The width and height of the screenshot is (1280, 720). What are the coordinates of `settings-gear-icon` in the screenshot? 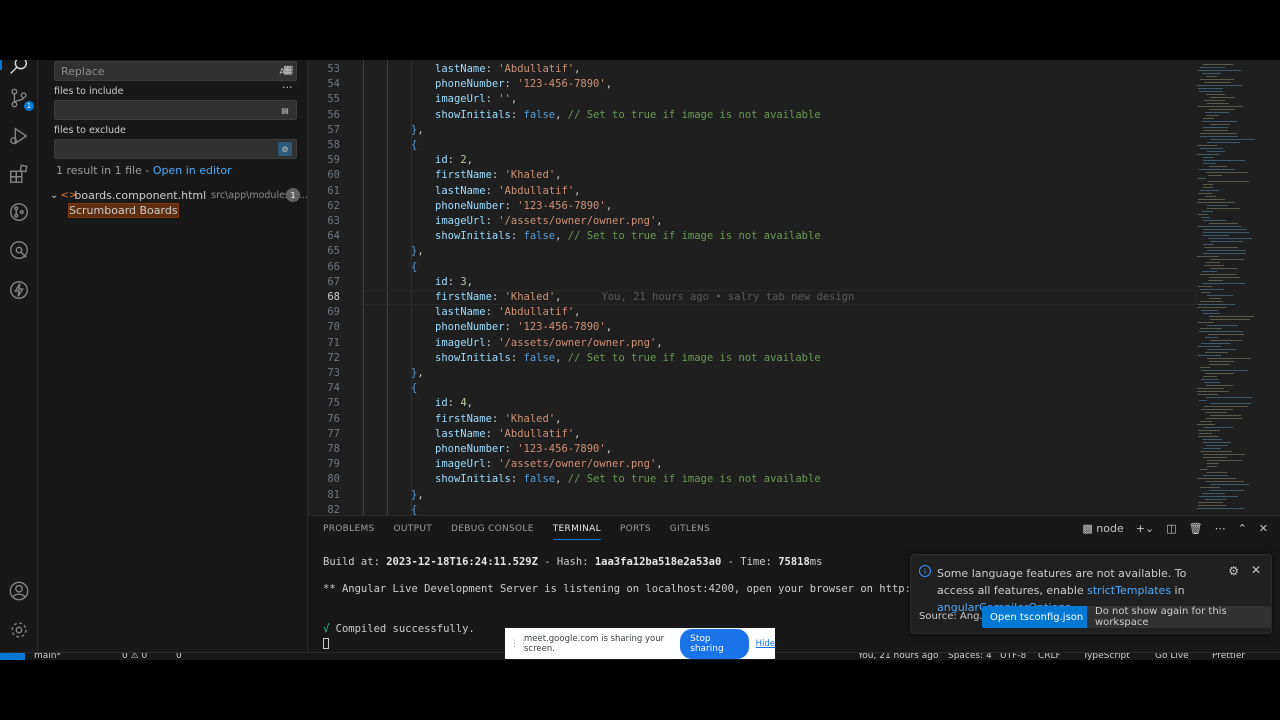 It's located at (19, 630).